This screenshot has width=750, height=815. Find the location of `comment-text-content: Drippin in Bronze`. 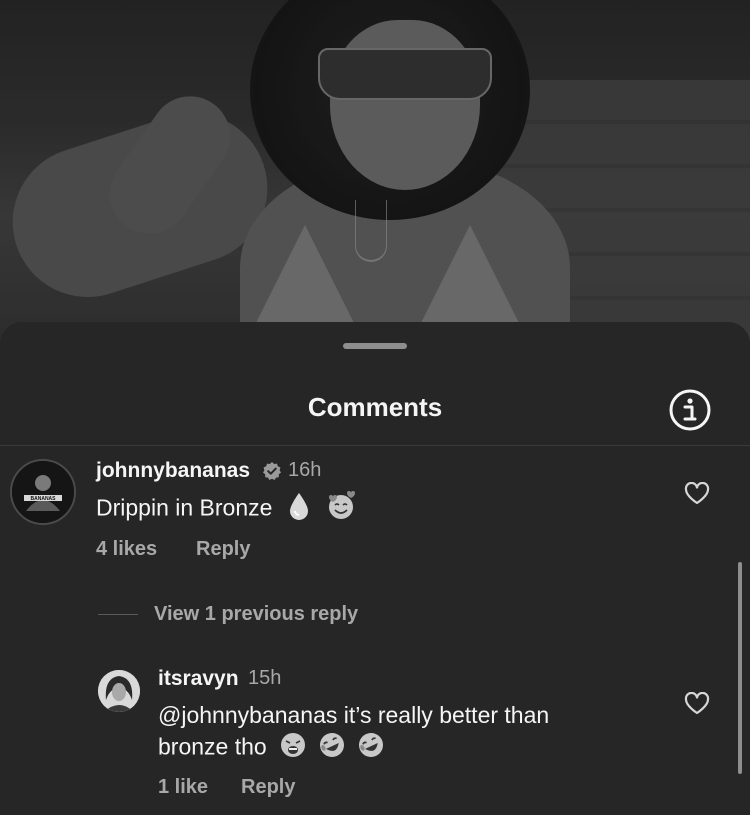

comment-text-content: Drippin in Bronze is located at coordinates (184, 507).